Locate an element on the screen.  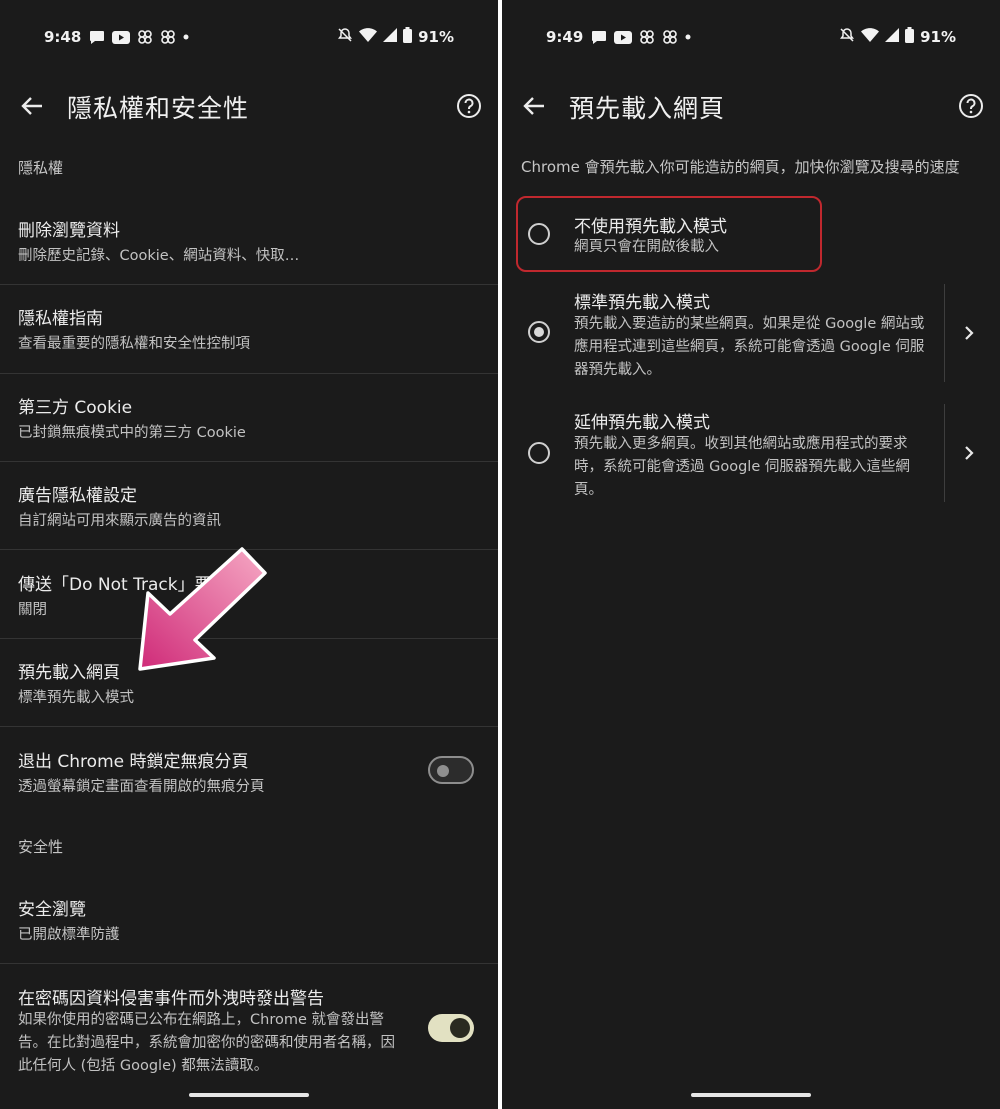
status-time: 9:49 is located at coordinates (565, 37).